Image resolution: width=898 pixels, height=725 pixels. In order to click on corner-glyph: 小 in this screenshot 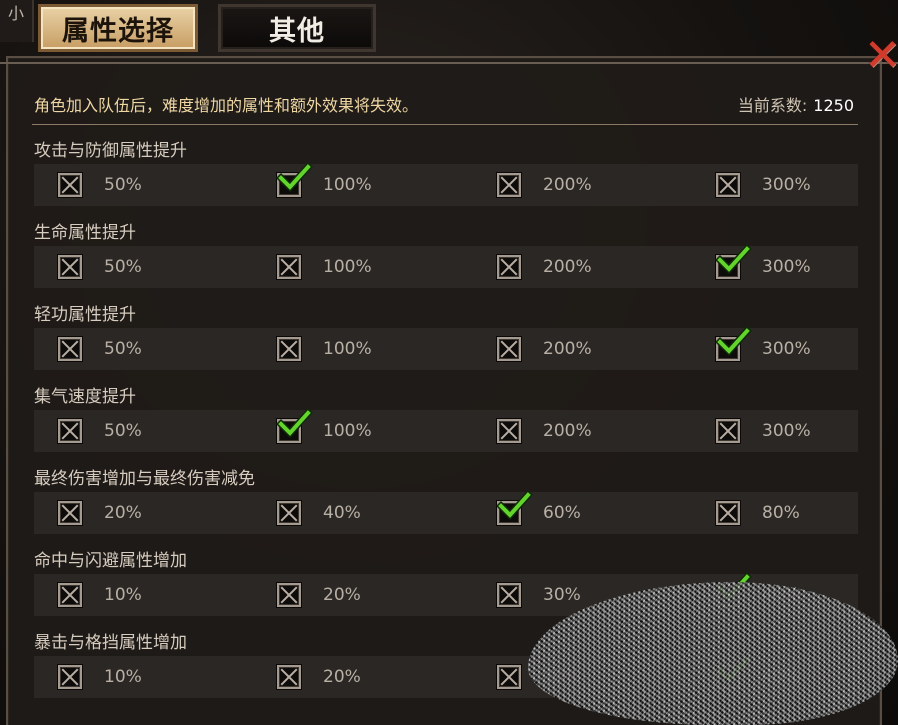, I will do `click(15, 13)`.